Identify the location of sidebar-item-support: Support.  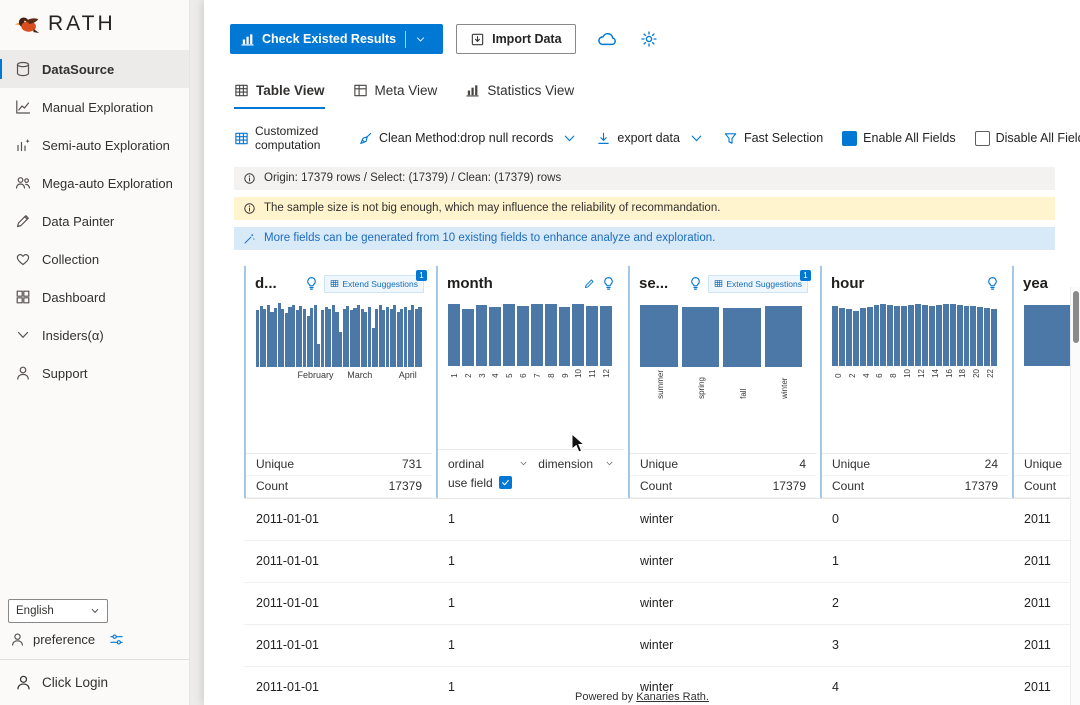
(94, 373).